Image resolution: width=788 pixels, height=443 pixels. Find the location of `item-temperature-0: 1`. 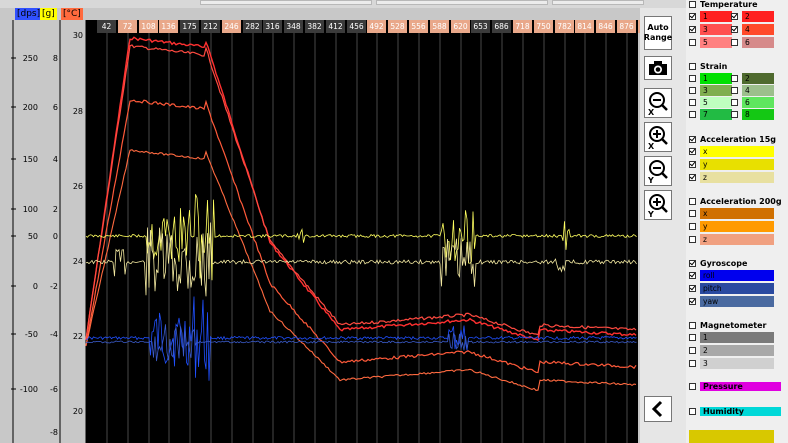

item-temperature-0: 1 is located at coordinates (710, 16).